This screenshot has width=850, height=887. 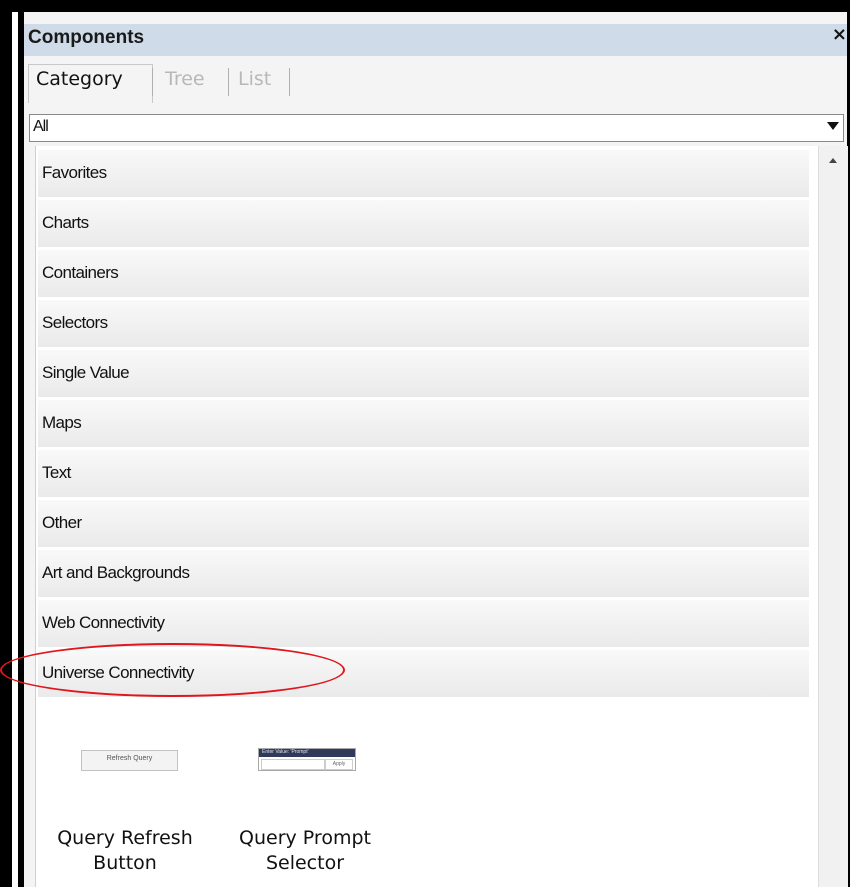 I want to click on view-tabs: Category Tree List, so click(x=435, y=83).